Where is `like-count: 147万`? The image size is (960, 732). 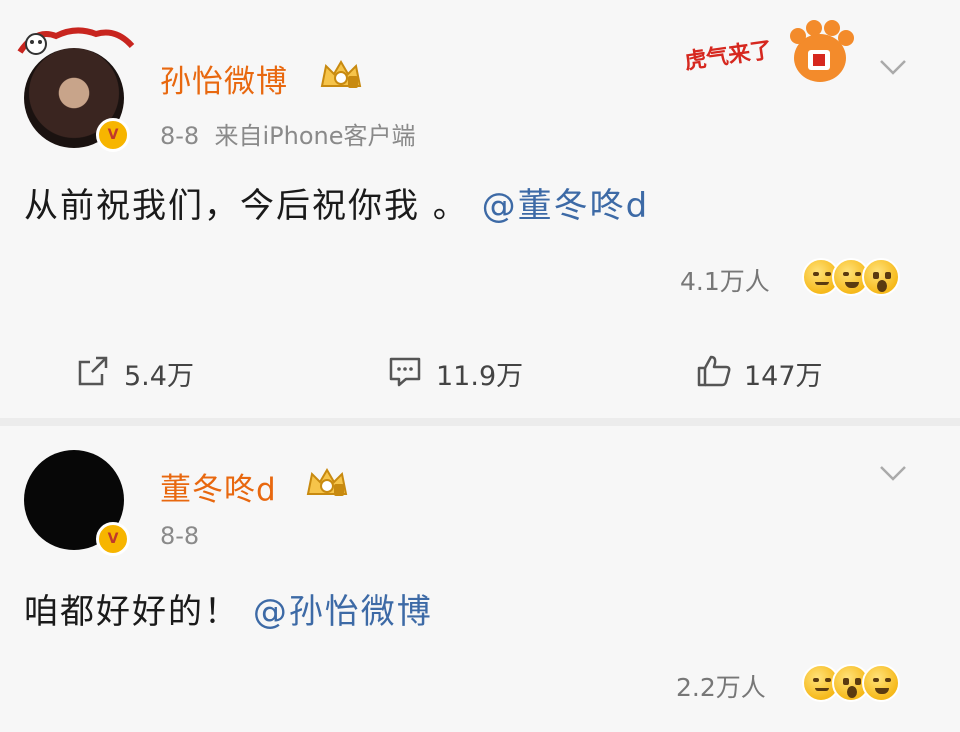
like-count: 147万 is located at coordinates (783, 376).